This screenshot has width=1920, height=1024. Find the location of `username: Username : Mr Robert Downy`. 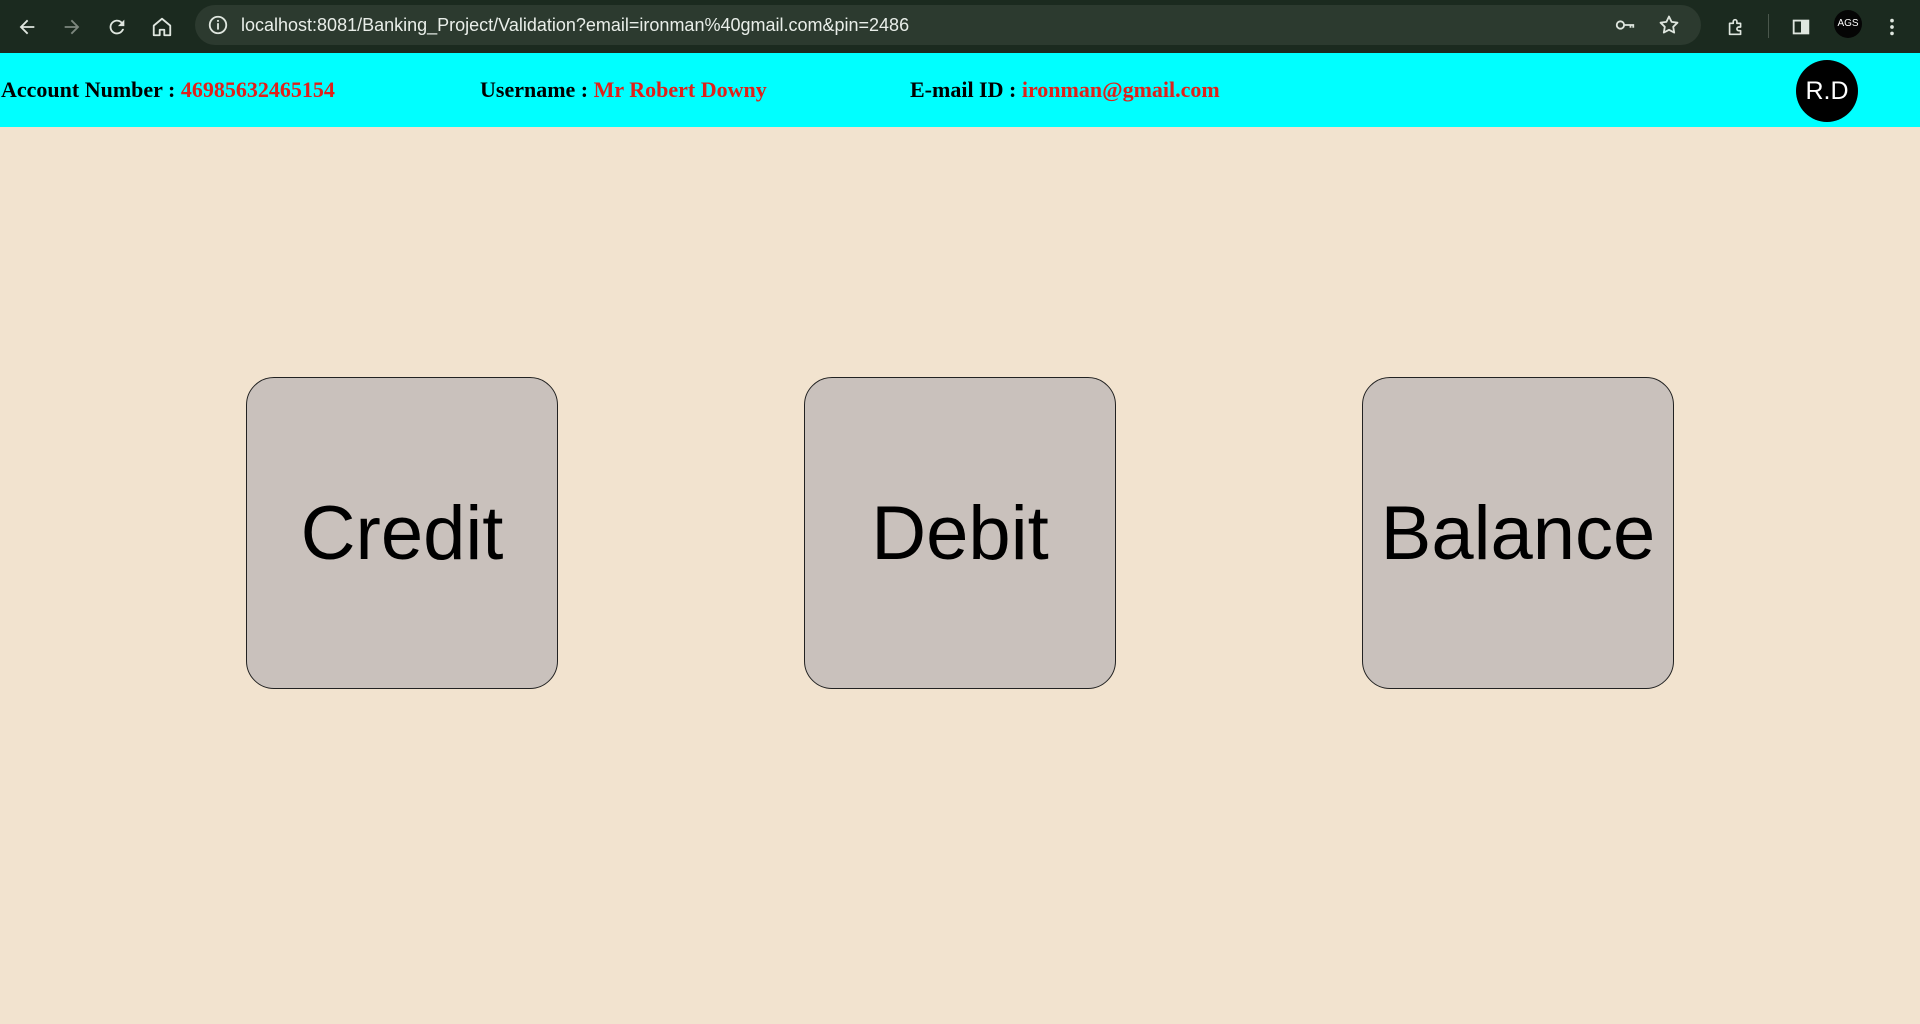

username: Username : Mr Robert Downy is located at coordinates (623, 90).